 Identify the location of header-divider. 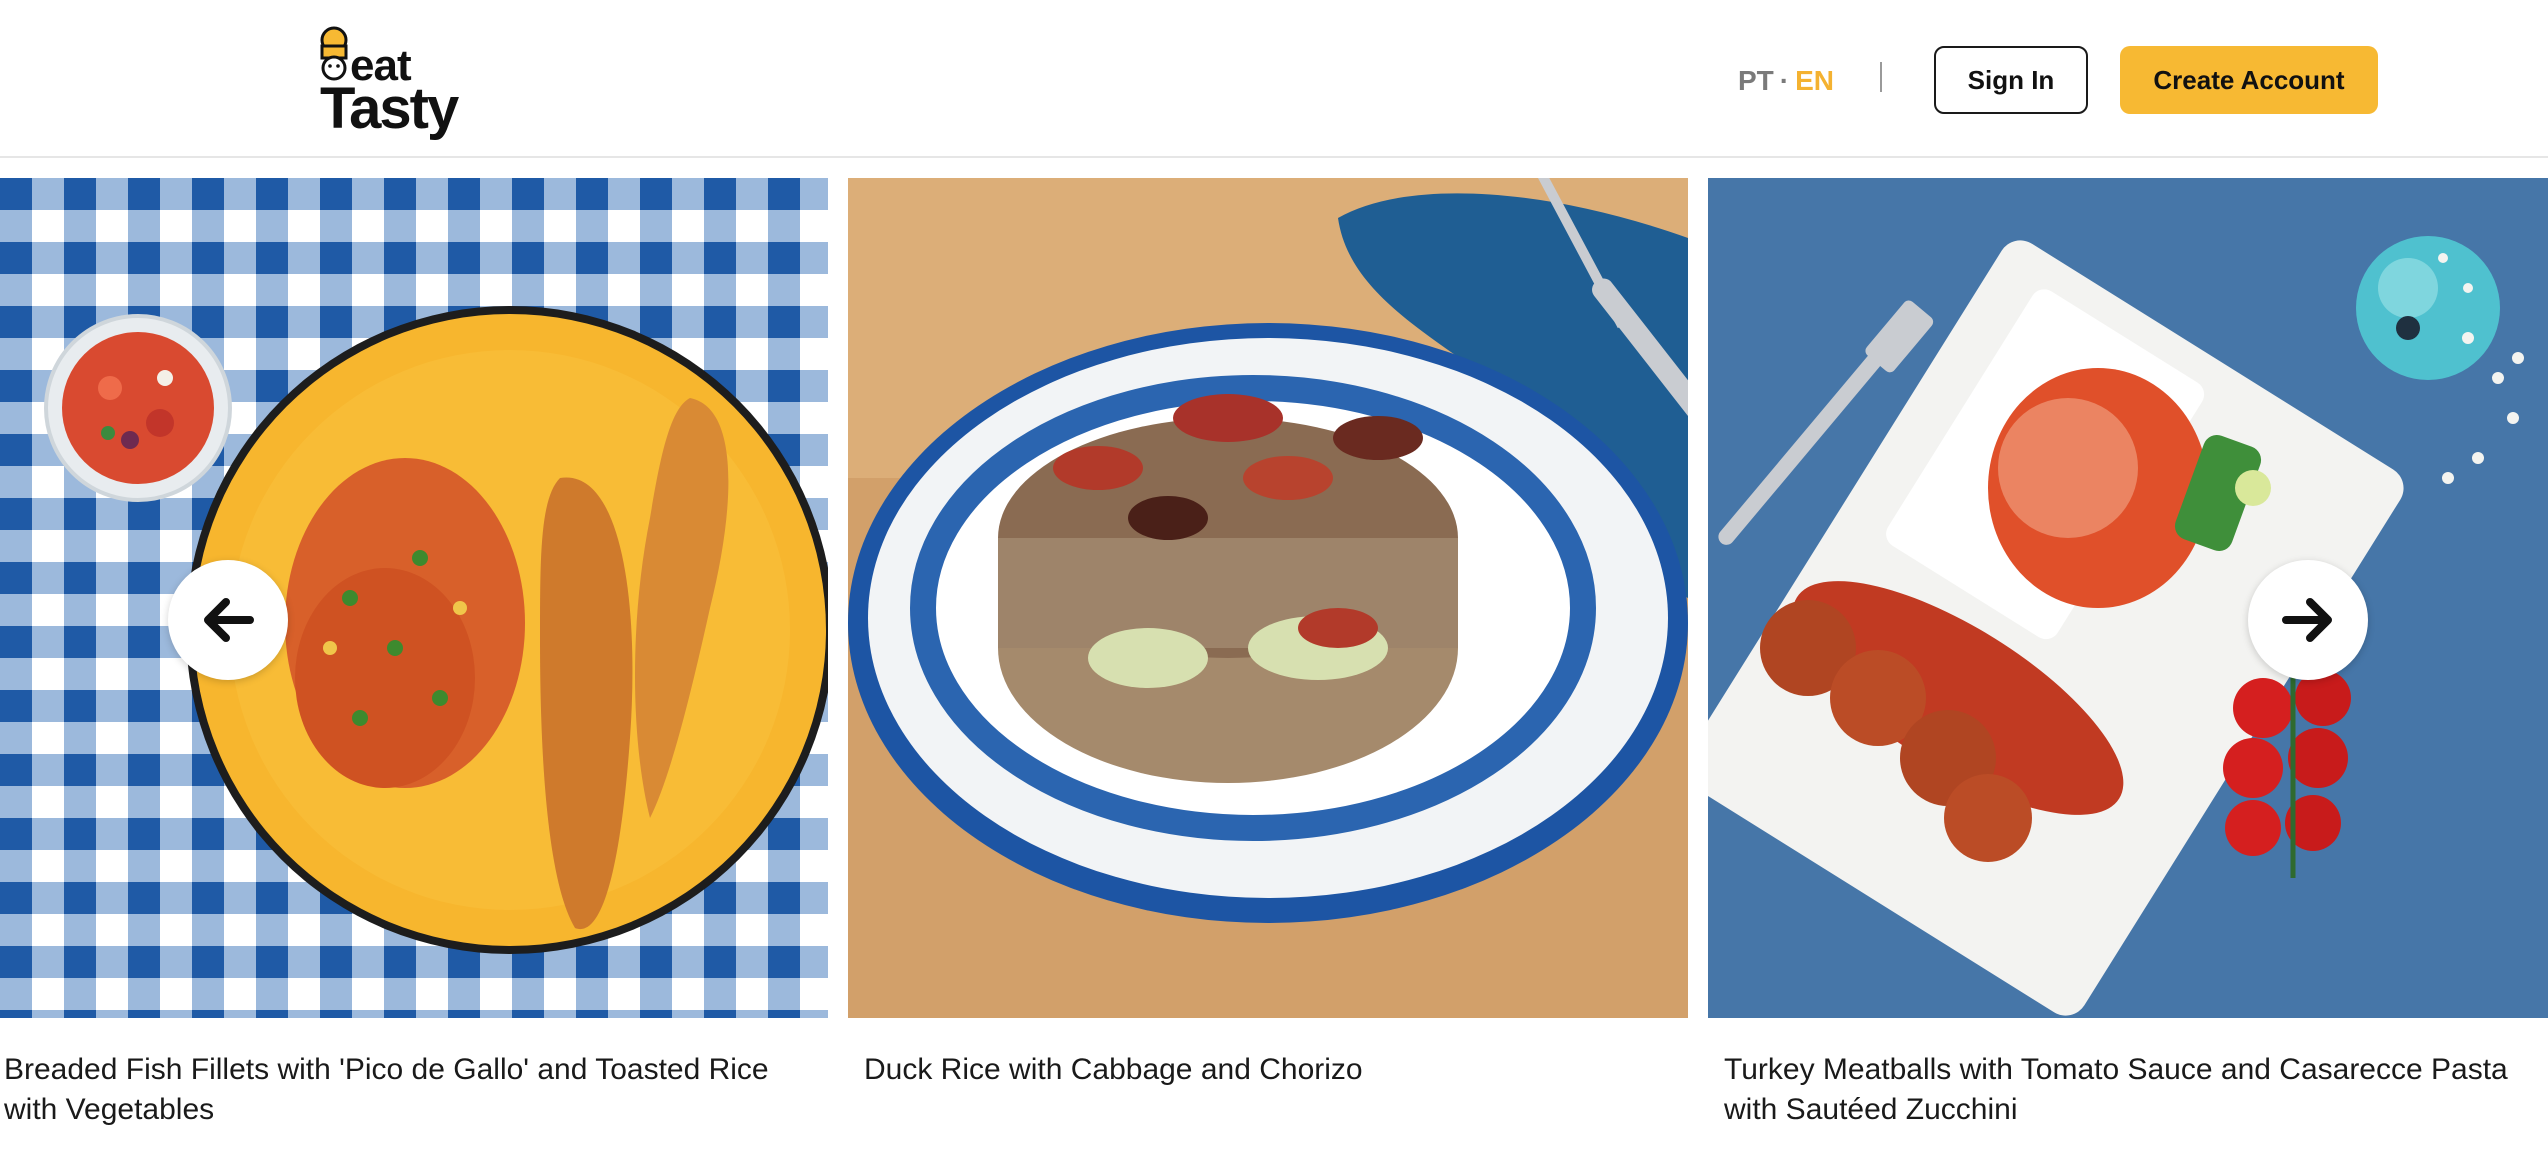
(1881, 77).